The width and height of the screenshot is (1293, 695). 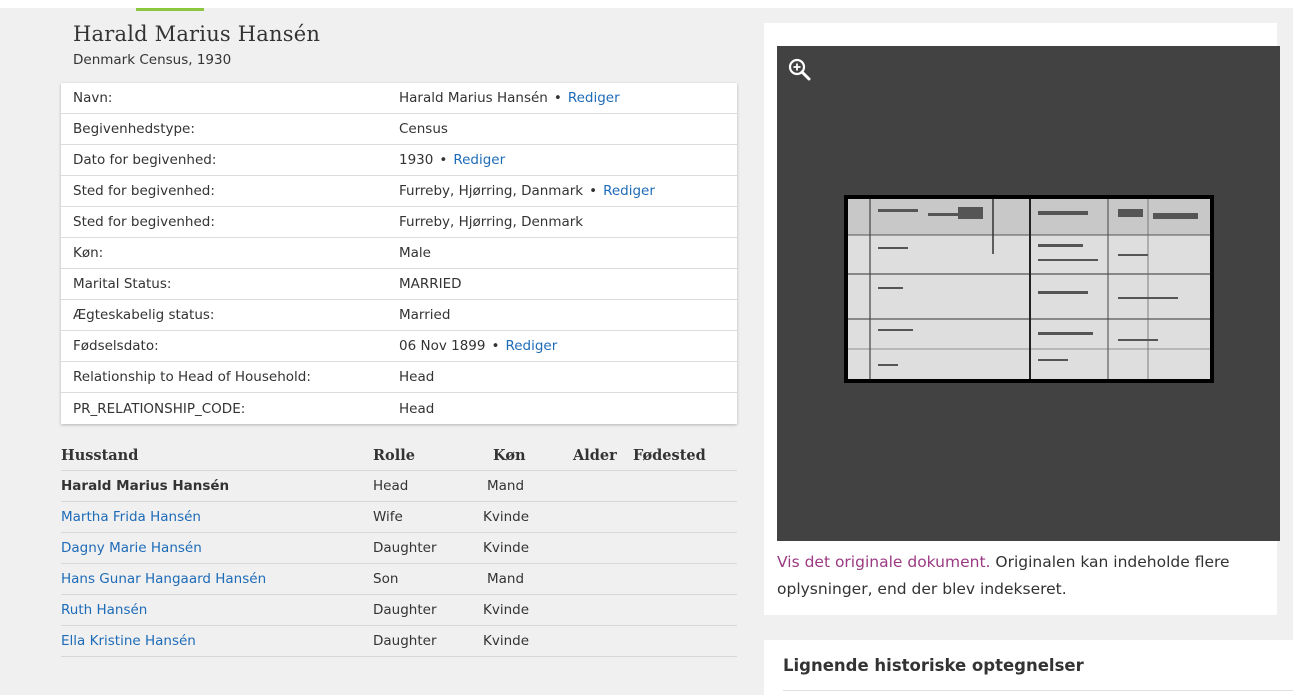 I want to click on fact-value: Harald Marius Hansén • Rediger, so click(x=509, y=98).